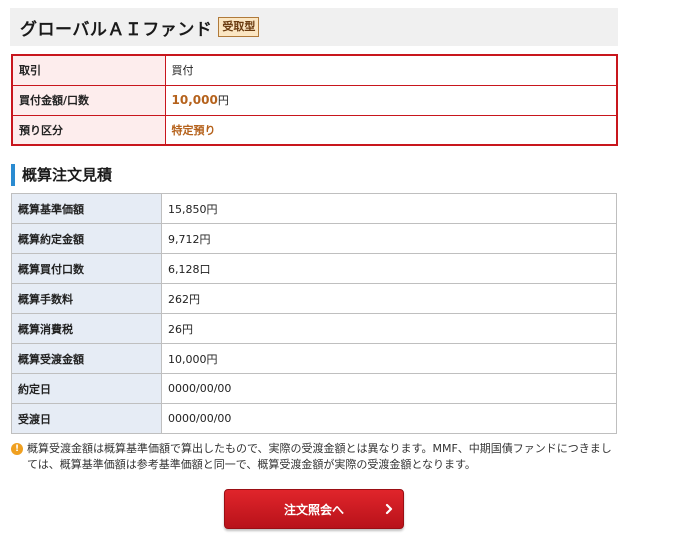 The width and height of the screenshot is (680, 540). What do you see at coordinates (314, 27) in the screenshot?
I see `fund-header: グローバルＡＩファンド 受取型` at bounding box center [314, 27].